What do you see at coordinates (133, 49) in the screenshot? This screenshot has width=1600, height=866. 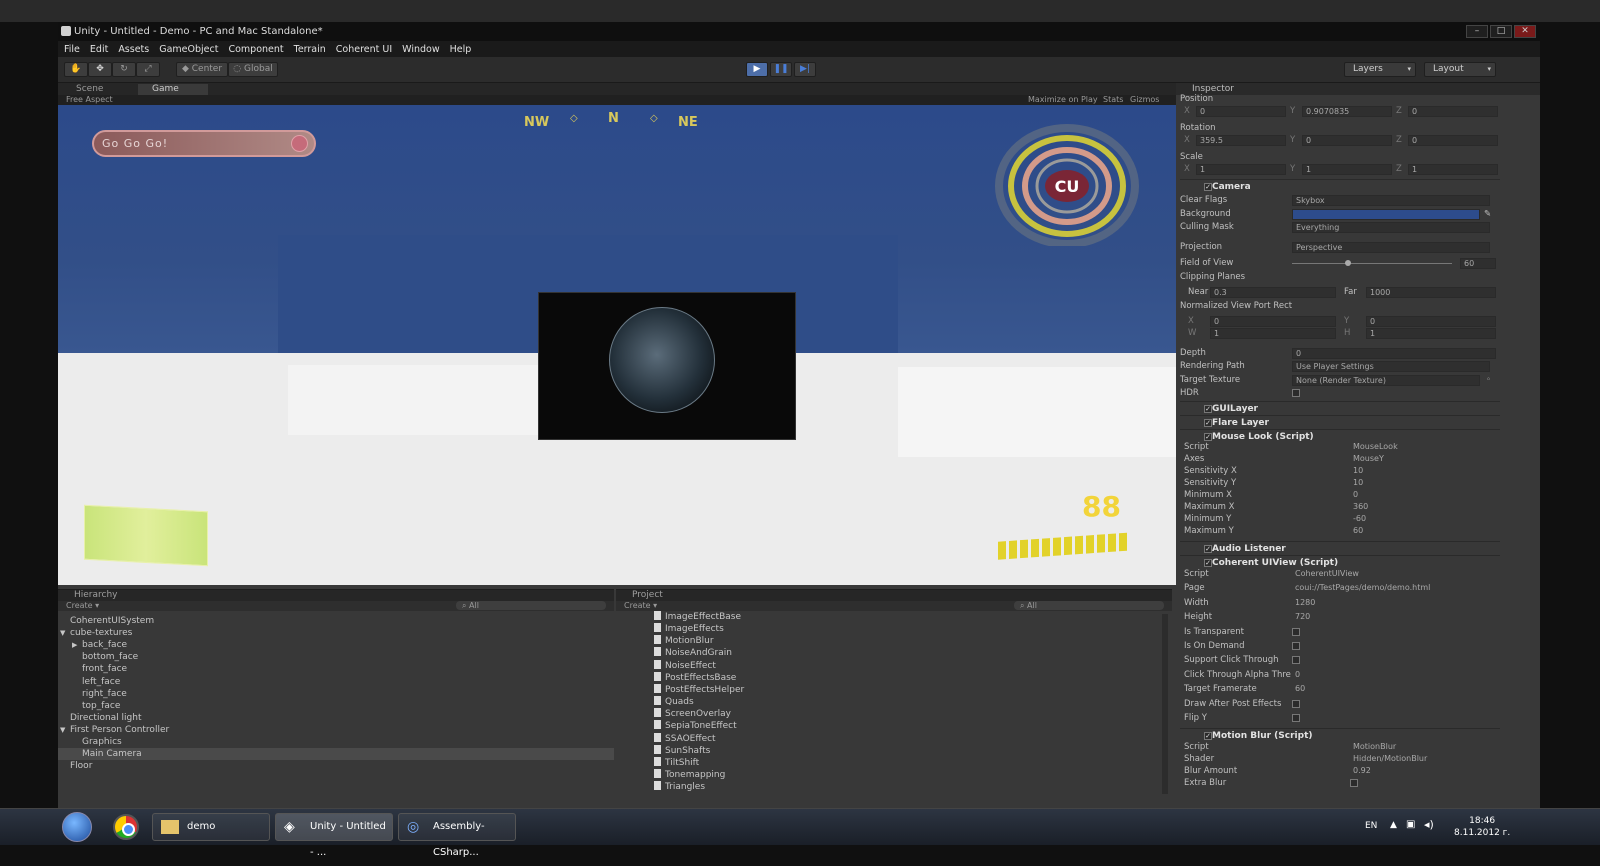 I see `menu-assets: Assets` at bounding box center [133, 49].